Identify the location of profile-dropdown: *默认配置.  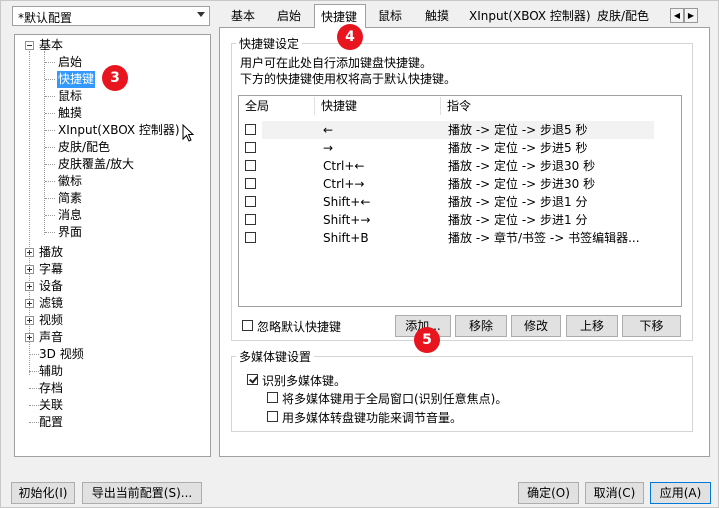
(111, 16).